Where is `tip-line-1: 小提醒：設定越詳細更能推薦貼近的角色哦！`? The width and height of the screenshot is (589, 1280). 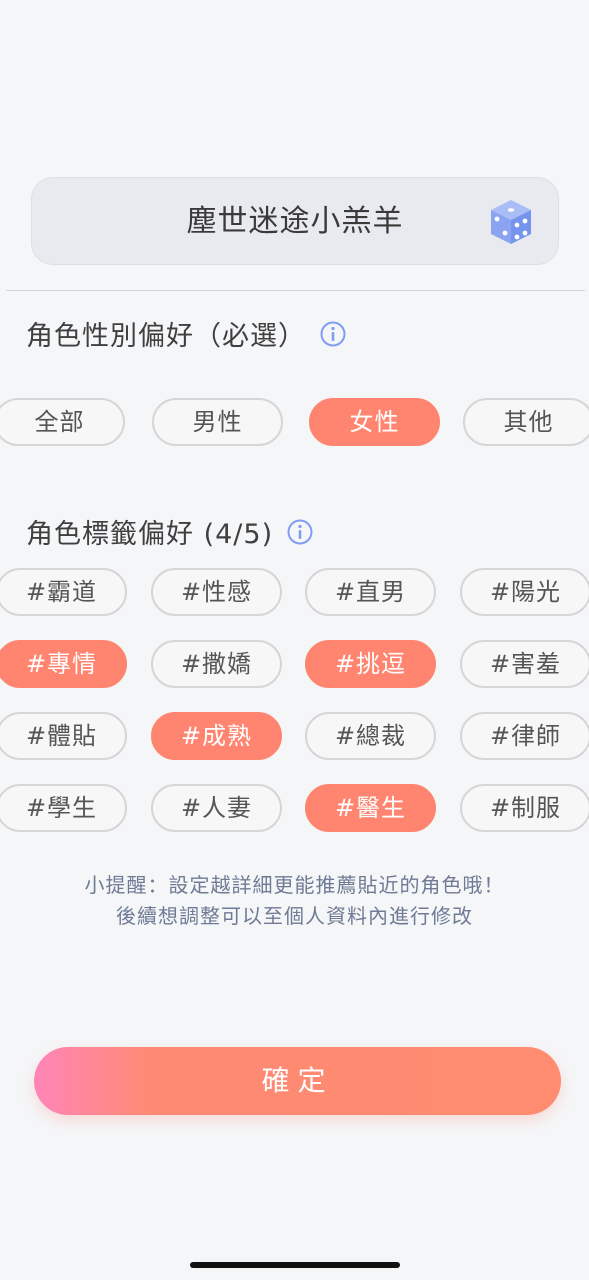
tip-line-1: 小提醒：設定越詳細更能推薦貼近的角色哦！ is located at coordinates (294, 885).